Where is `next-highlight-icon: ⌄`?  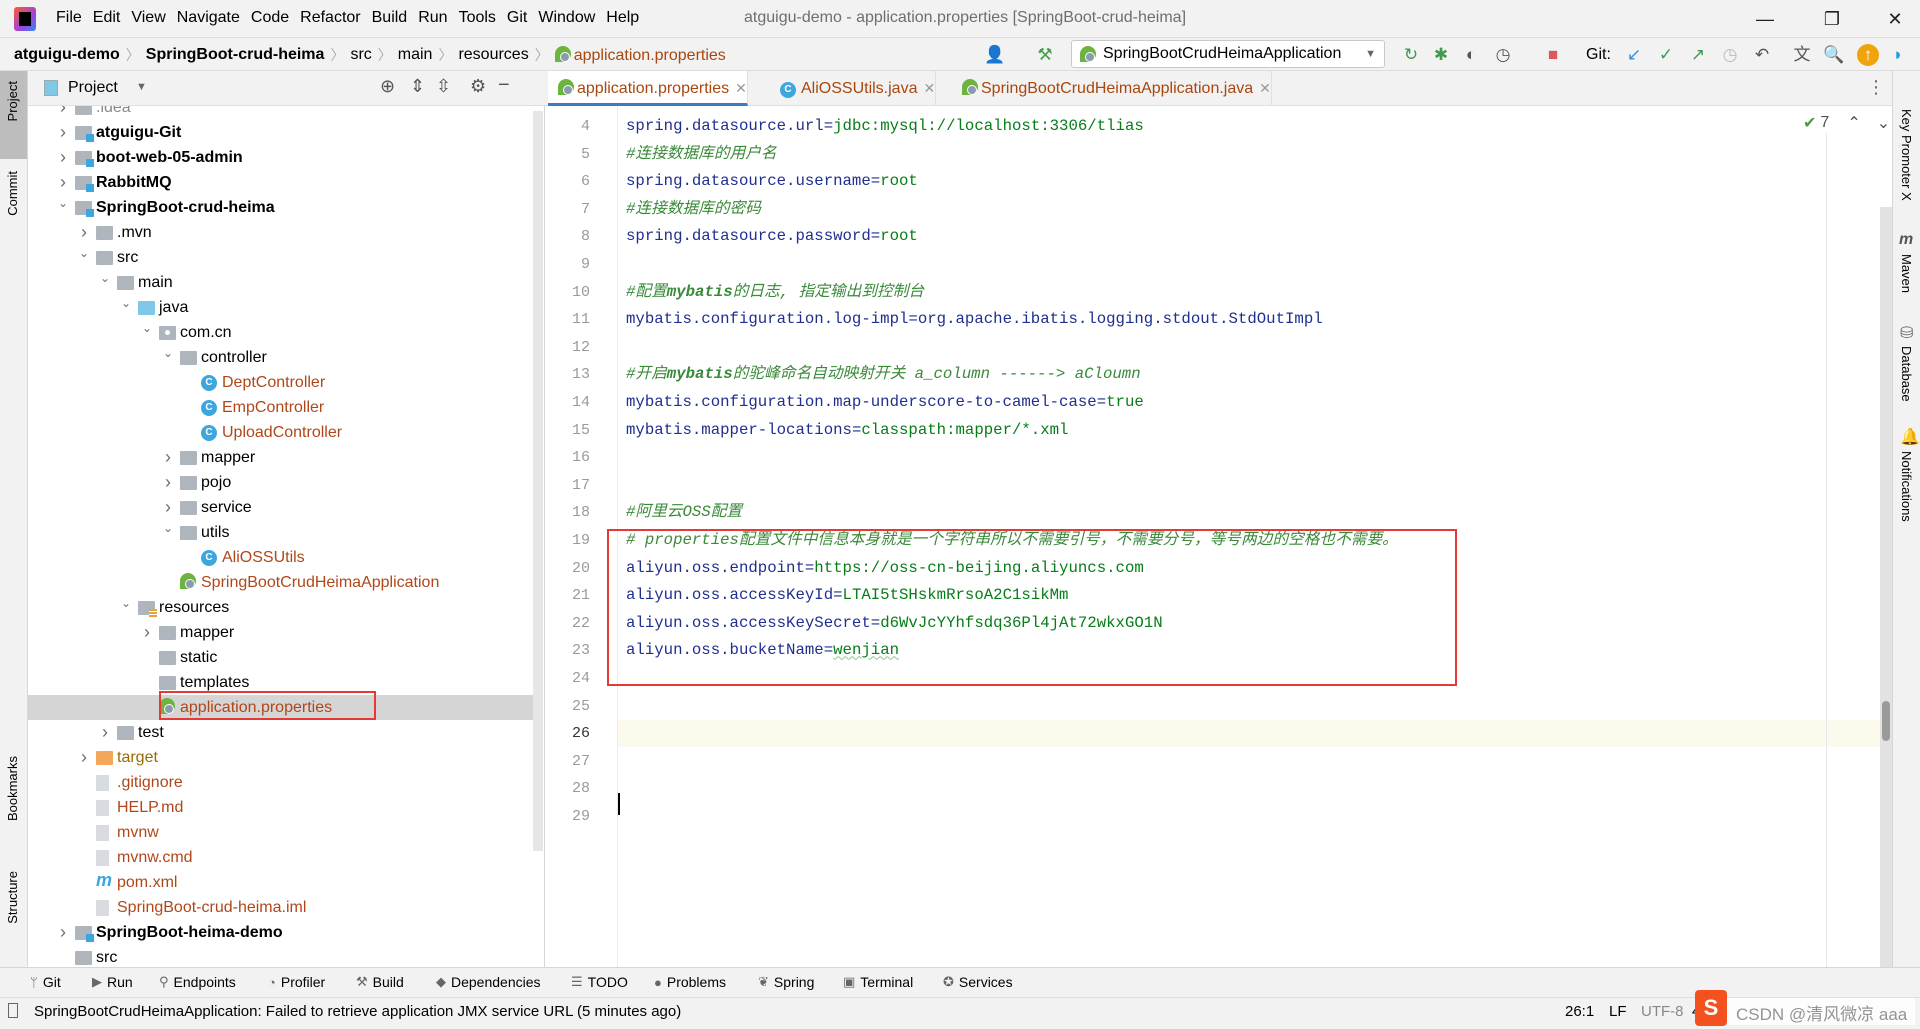 next-highlight-icon: ⌄ is located at coordinates (1883, 123).